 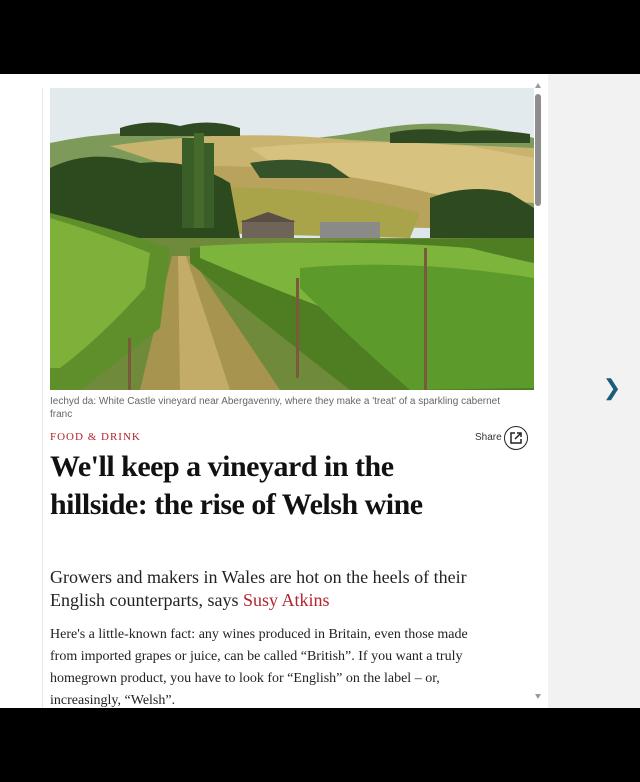 I want to click on scrollbar-thumb, so click(x=538, y=150).